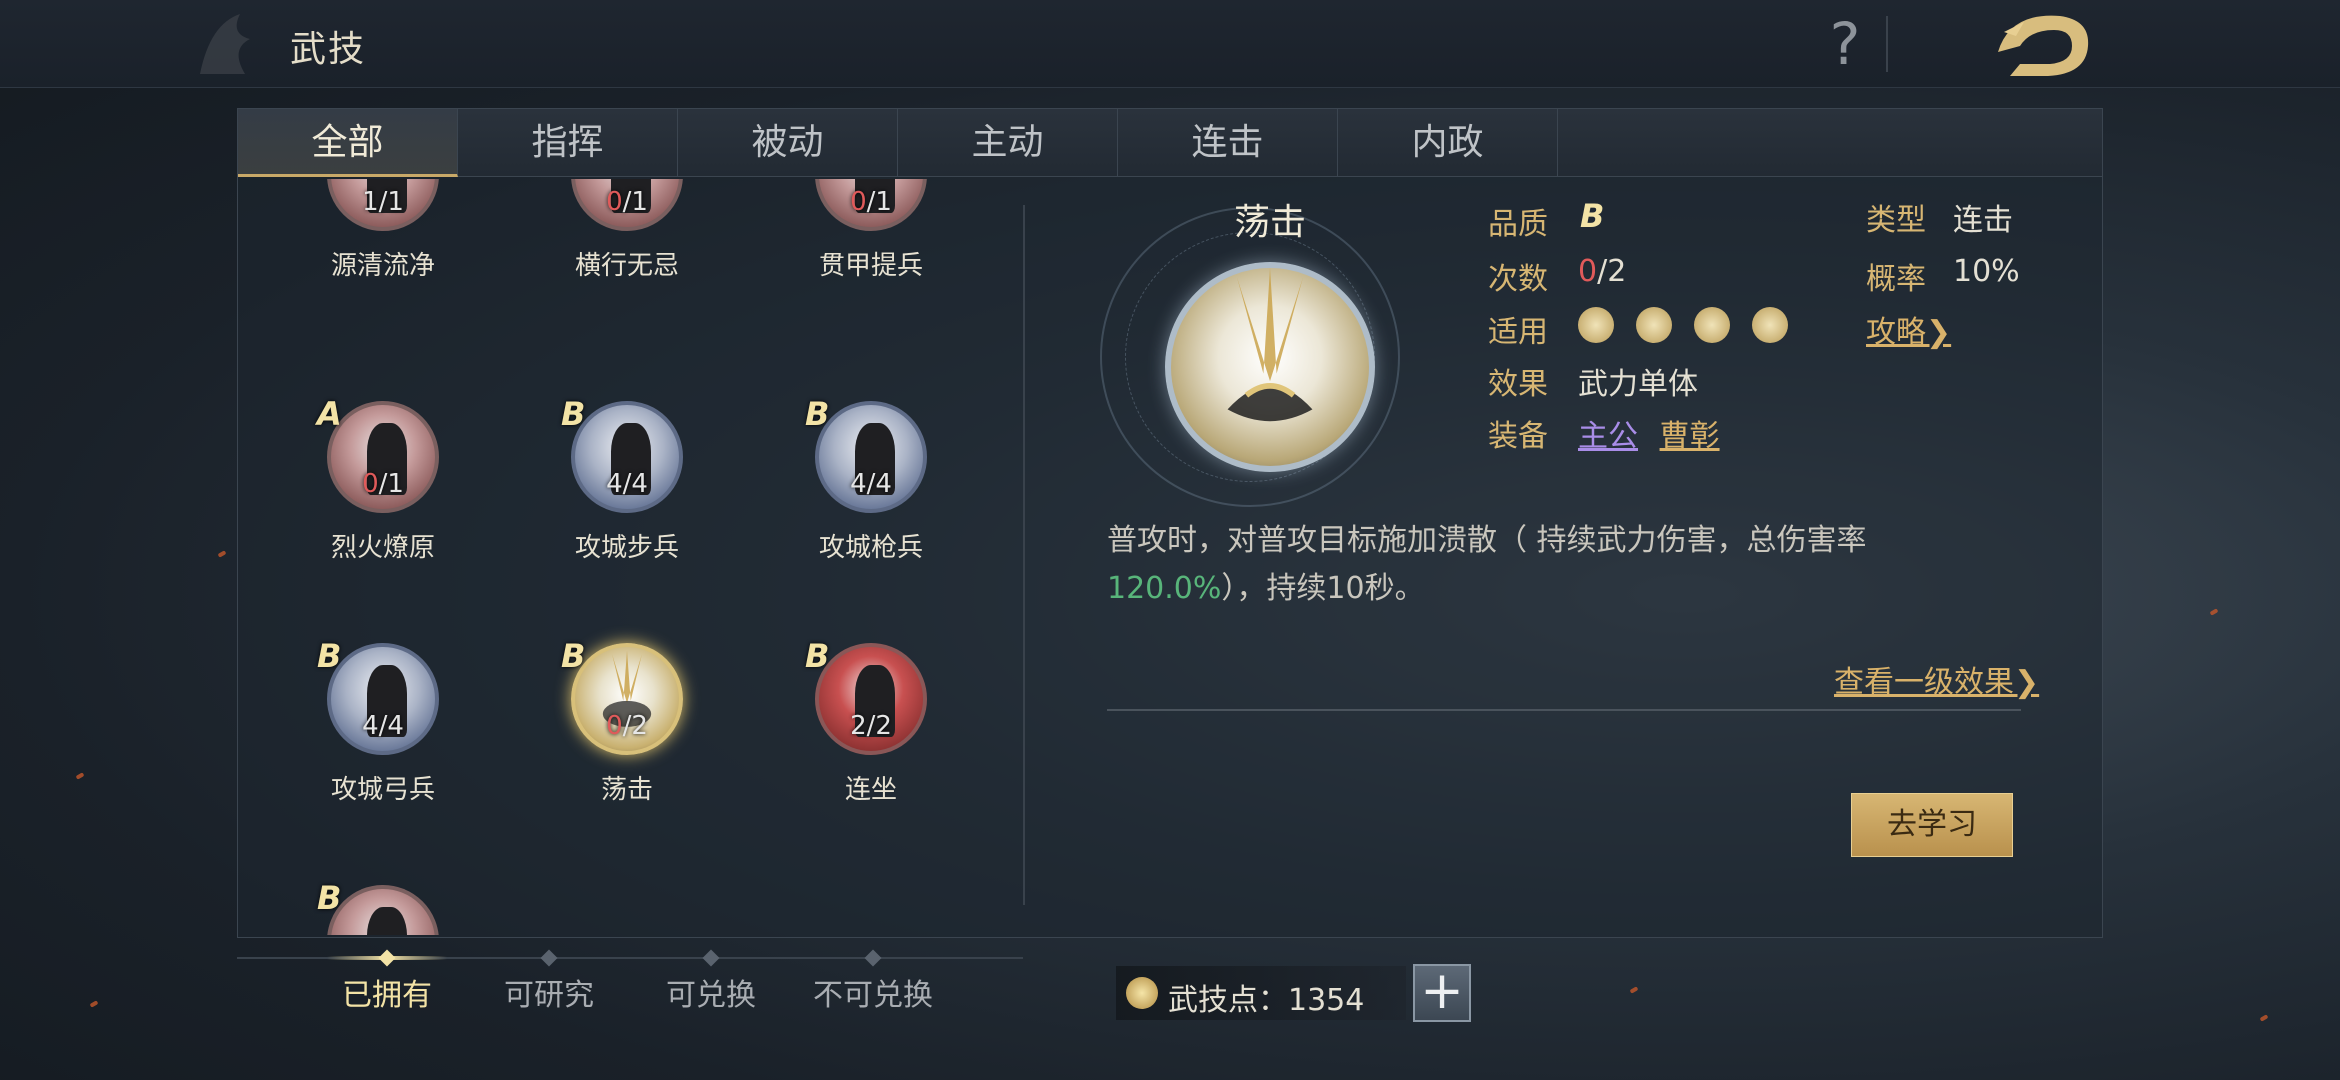  Describe the element at coordinates (1442, 993) in the screenshot. I see `add-points-button: +` at that location.